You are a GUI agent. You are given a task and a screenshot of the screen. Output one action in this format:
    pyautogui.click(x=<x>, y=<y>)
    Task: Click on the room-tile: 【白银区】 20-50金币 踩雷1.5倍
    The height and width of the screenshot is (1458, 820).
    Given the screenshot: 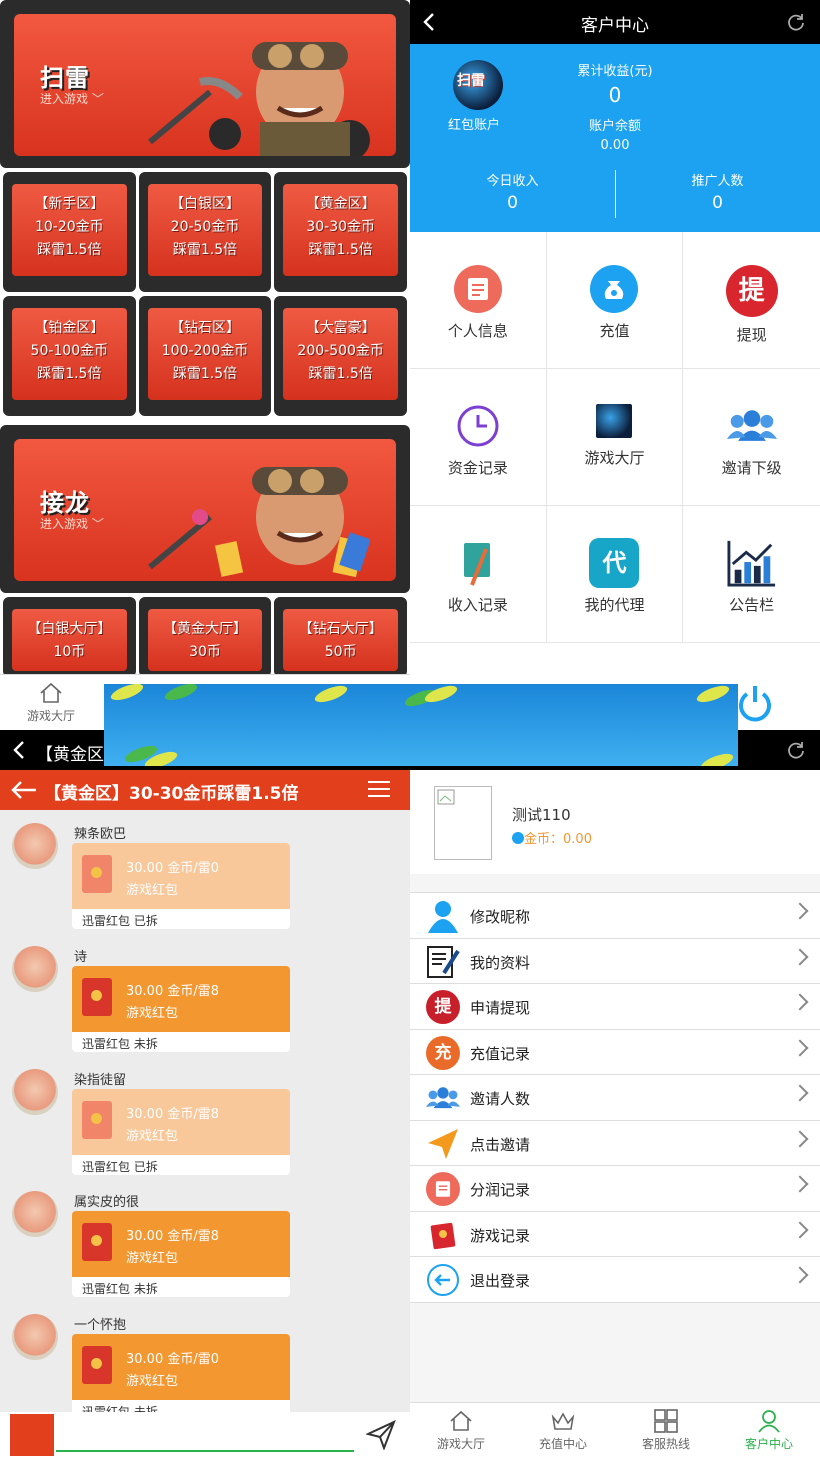 What is the action you would take?
    pyautogui.click(x=205, y=232)
    